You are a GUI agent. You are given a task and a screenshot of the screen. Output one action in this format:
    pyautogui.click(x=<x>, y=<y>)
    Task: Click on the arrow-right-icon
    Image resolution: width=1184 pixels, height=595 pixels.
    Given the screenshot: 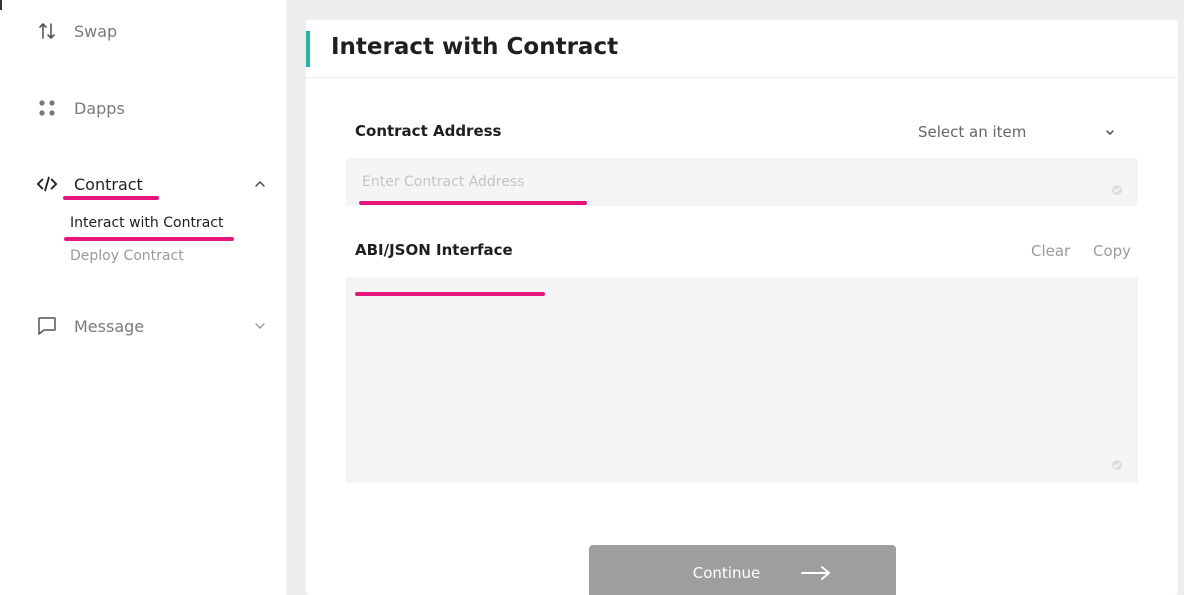 What is the action you would take?
    pyautogui.click(x=816, y=573)
    